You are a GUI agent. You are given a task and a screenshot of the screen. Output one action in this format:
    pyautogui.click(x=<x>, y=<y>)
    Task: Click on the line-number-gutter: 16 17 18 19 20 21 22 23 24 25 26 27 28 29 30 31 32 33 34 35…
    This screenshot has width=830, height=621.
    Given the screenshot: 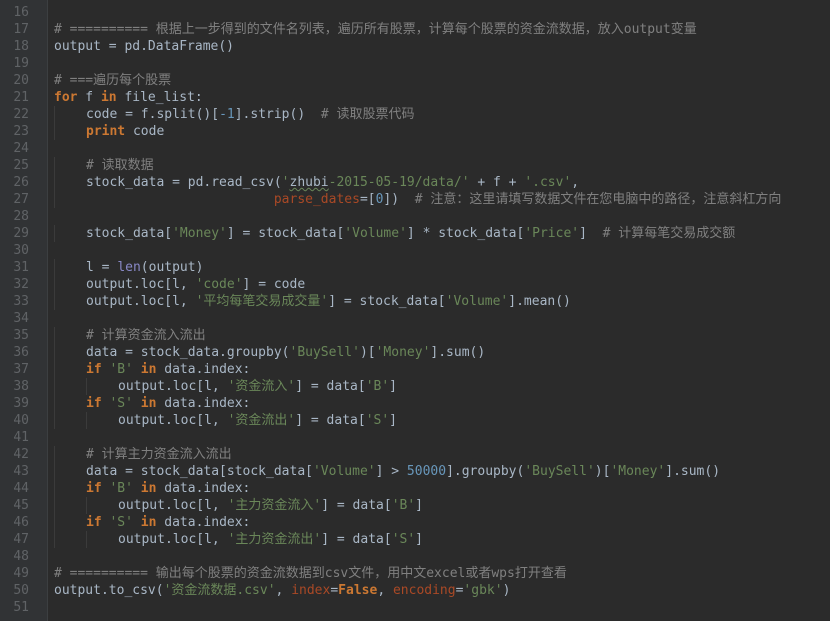 What is the action you would take?
    pyautogui.click(x=24, y=310)
    